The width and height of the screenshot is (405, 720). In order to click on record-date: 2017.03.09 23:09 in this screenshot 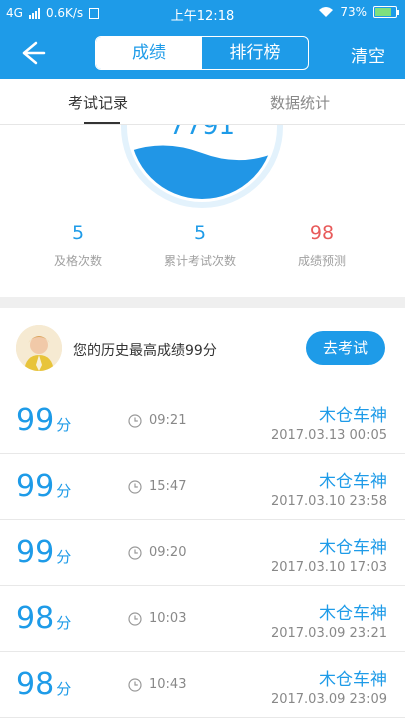, I will do `click(328, 699)`.